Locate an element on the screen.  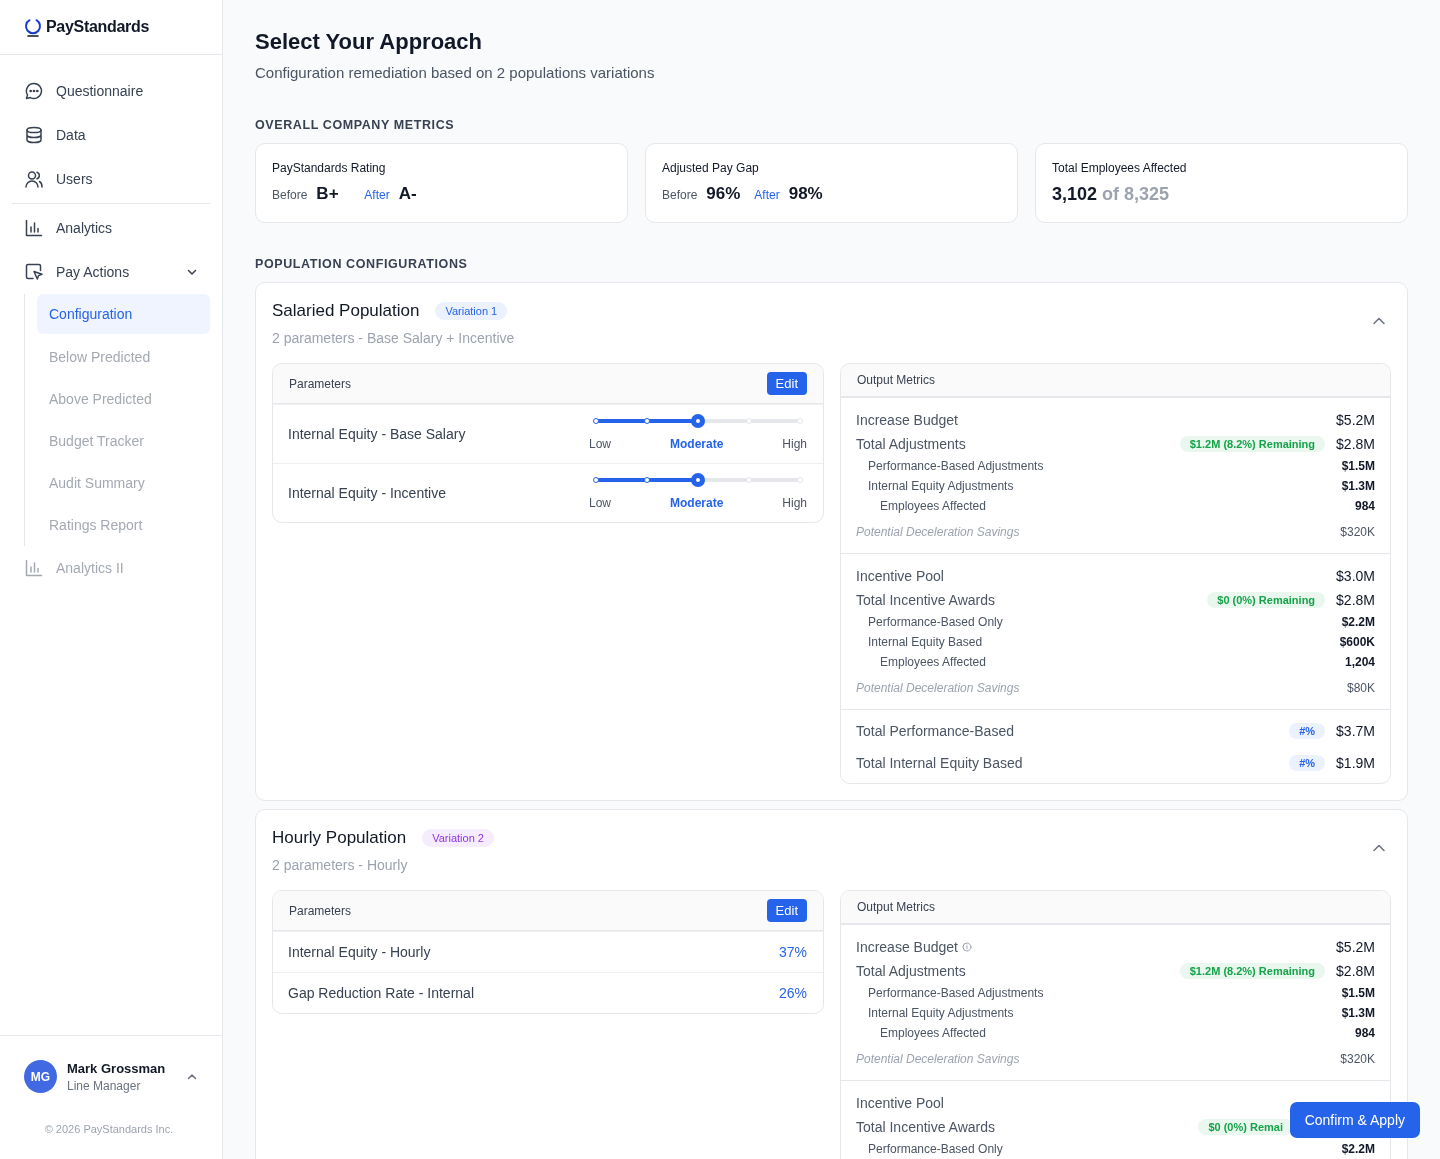
metric-label: Total Performance-Based is located at coordinates (935, 731).